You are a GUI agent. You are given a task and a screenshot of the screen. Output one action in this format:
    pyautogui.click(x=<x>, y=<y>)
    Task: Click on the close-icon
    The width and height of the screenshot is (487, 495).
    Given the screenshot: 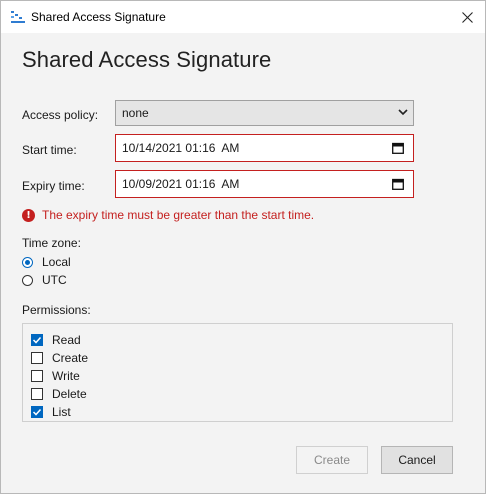 What is the action you would take?
    pyautogui.click(x=467, y=17)
    